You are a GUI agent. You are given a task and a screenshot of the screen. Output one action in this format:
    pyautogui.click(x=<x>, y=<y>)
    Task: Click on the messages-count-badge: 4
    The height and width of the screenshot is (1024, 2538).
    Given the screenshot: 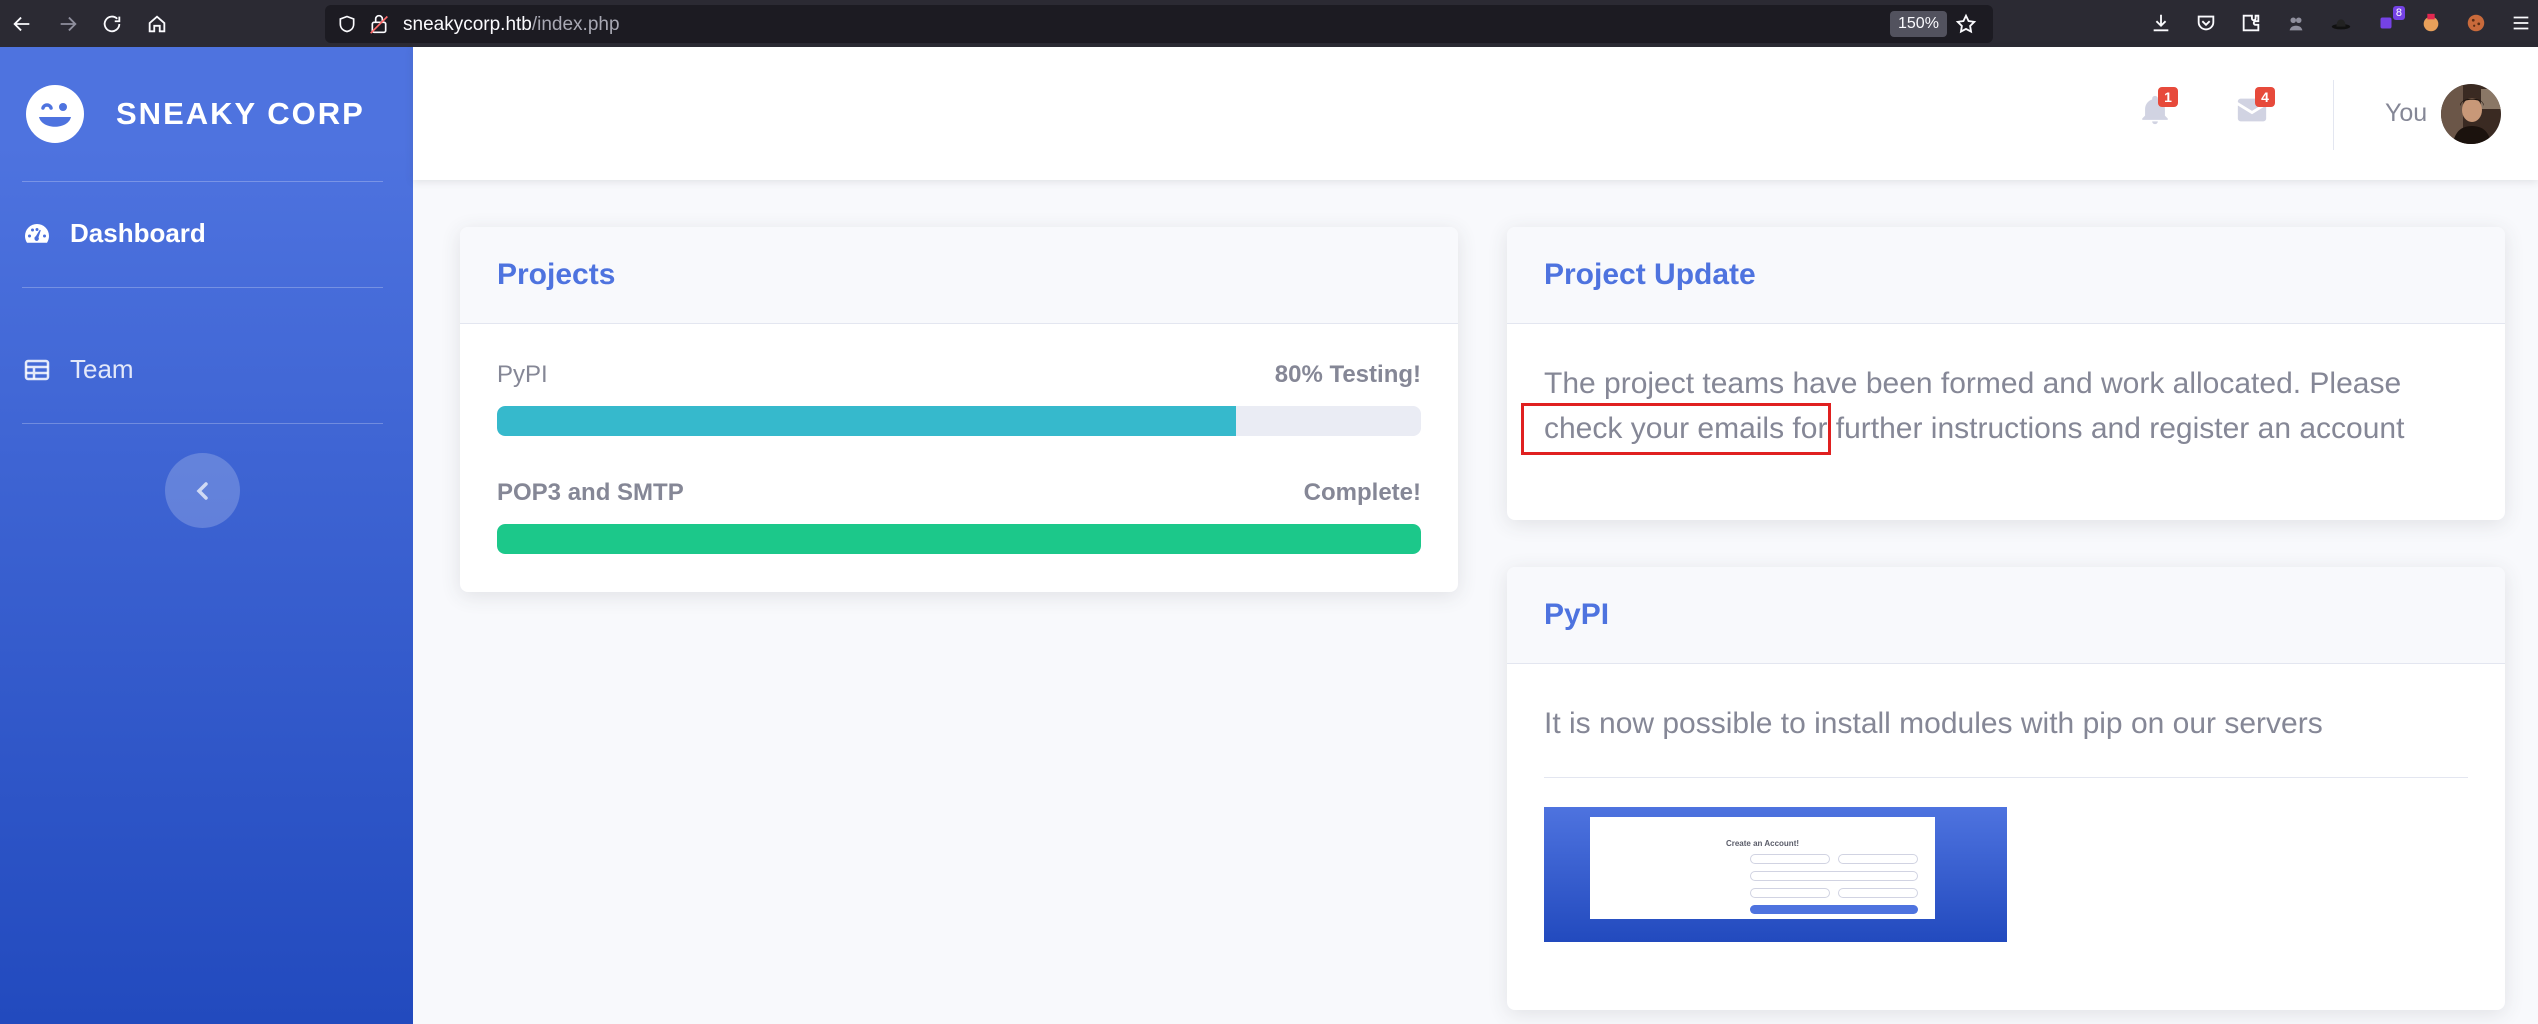 What is the action you would take?
    pyautogui.click(x=2265, y=97)
    